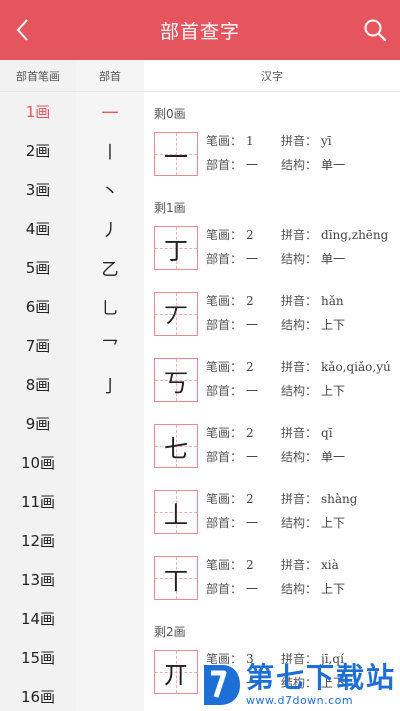  I want to click on char-row: 丆 笔画： 2 拼音： hǎn 部首：一 结构： 上下, so click(272, 315).